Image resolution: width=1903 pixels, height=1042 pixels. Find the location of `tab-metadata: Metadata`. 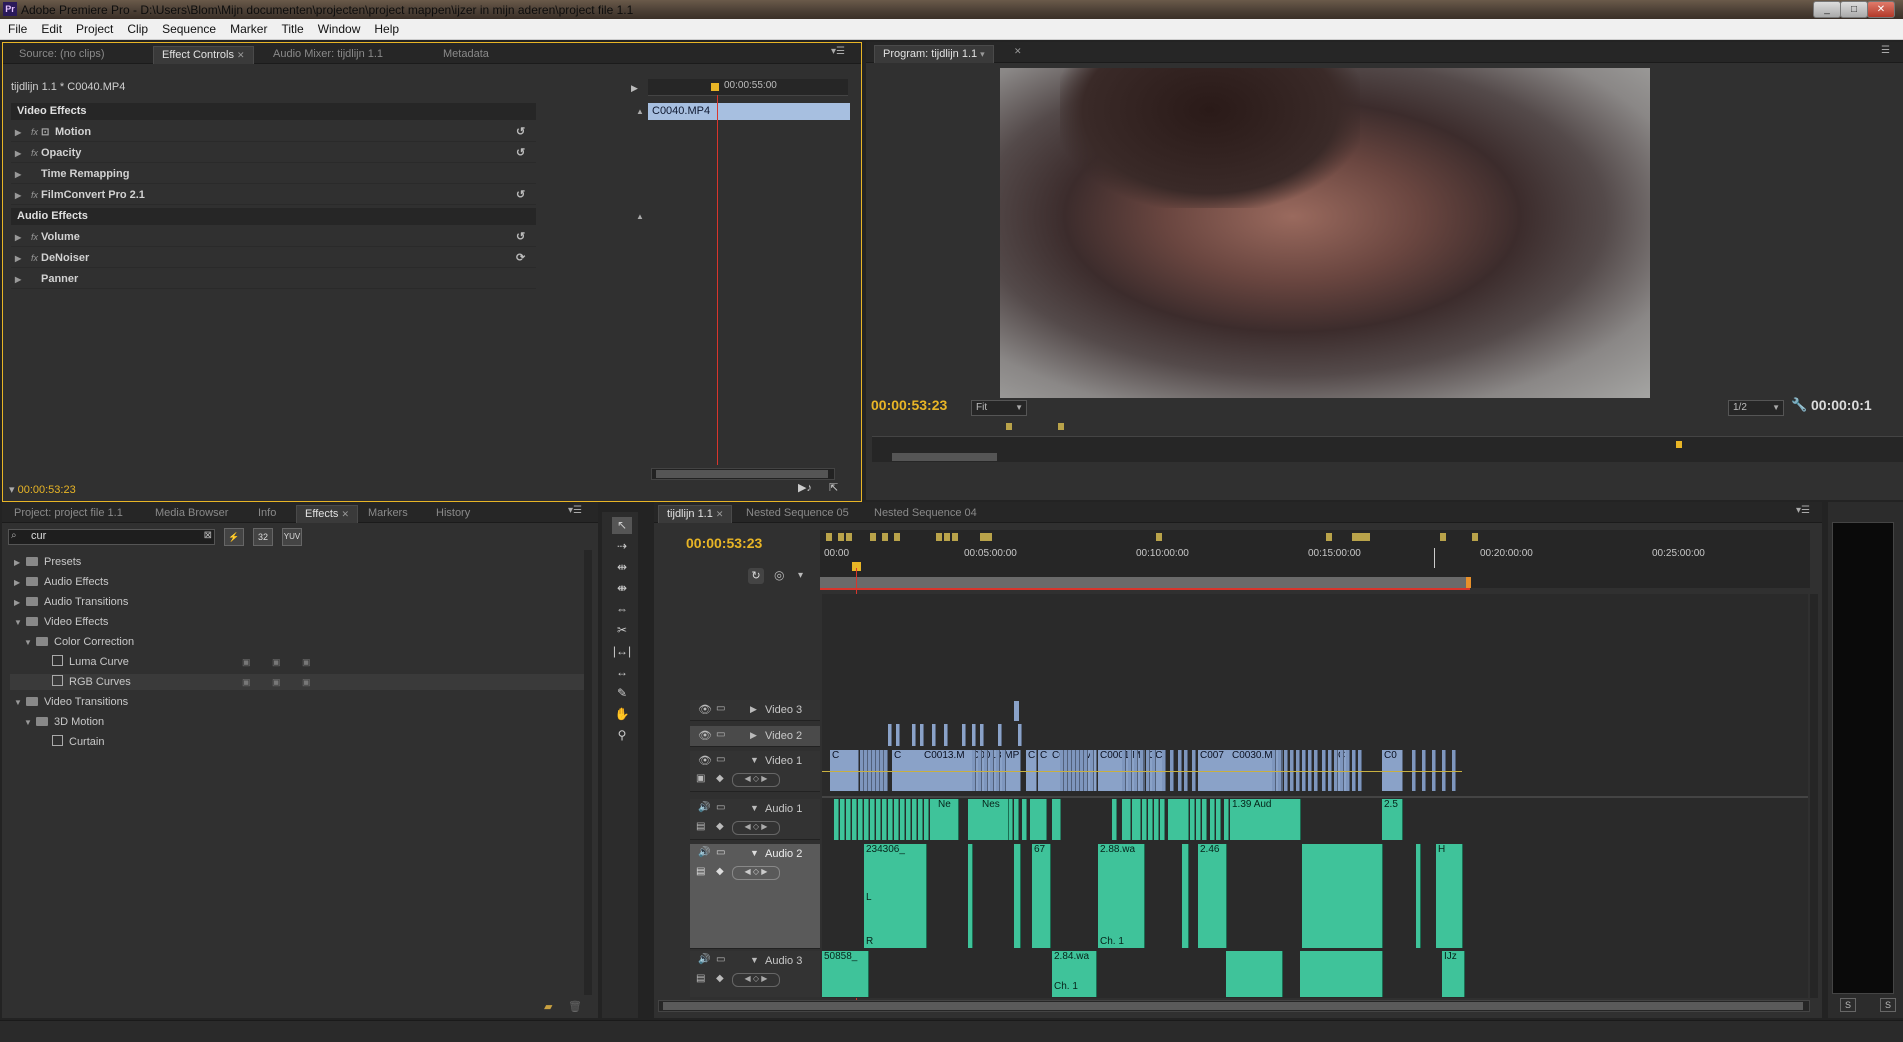

tab-metadata: Metadata is located at coordinates (466, 54).